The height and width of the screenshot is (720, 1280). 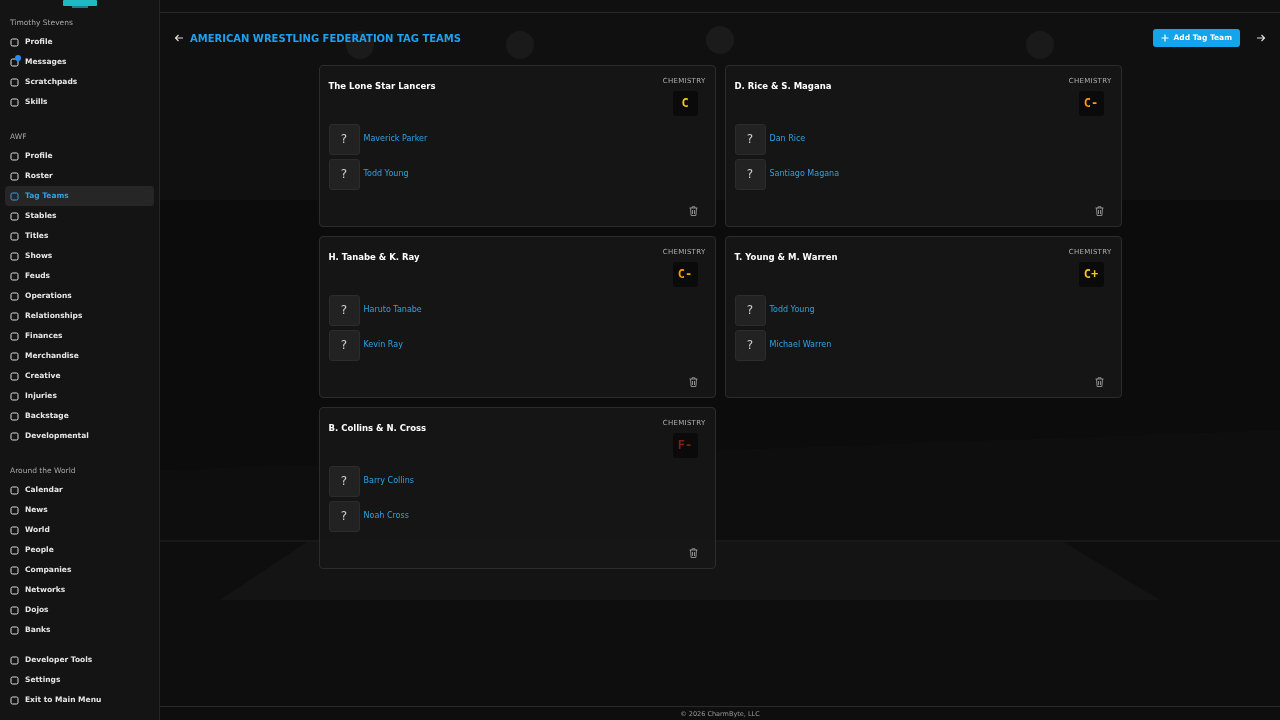 What do you see at coordinates (179, 38) in the screenshot?
I see `back-arrow-icon` at bounding box center [179, 38].